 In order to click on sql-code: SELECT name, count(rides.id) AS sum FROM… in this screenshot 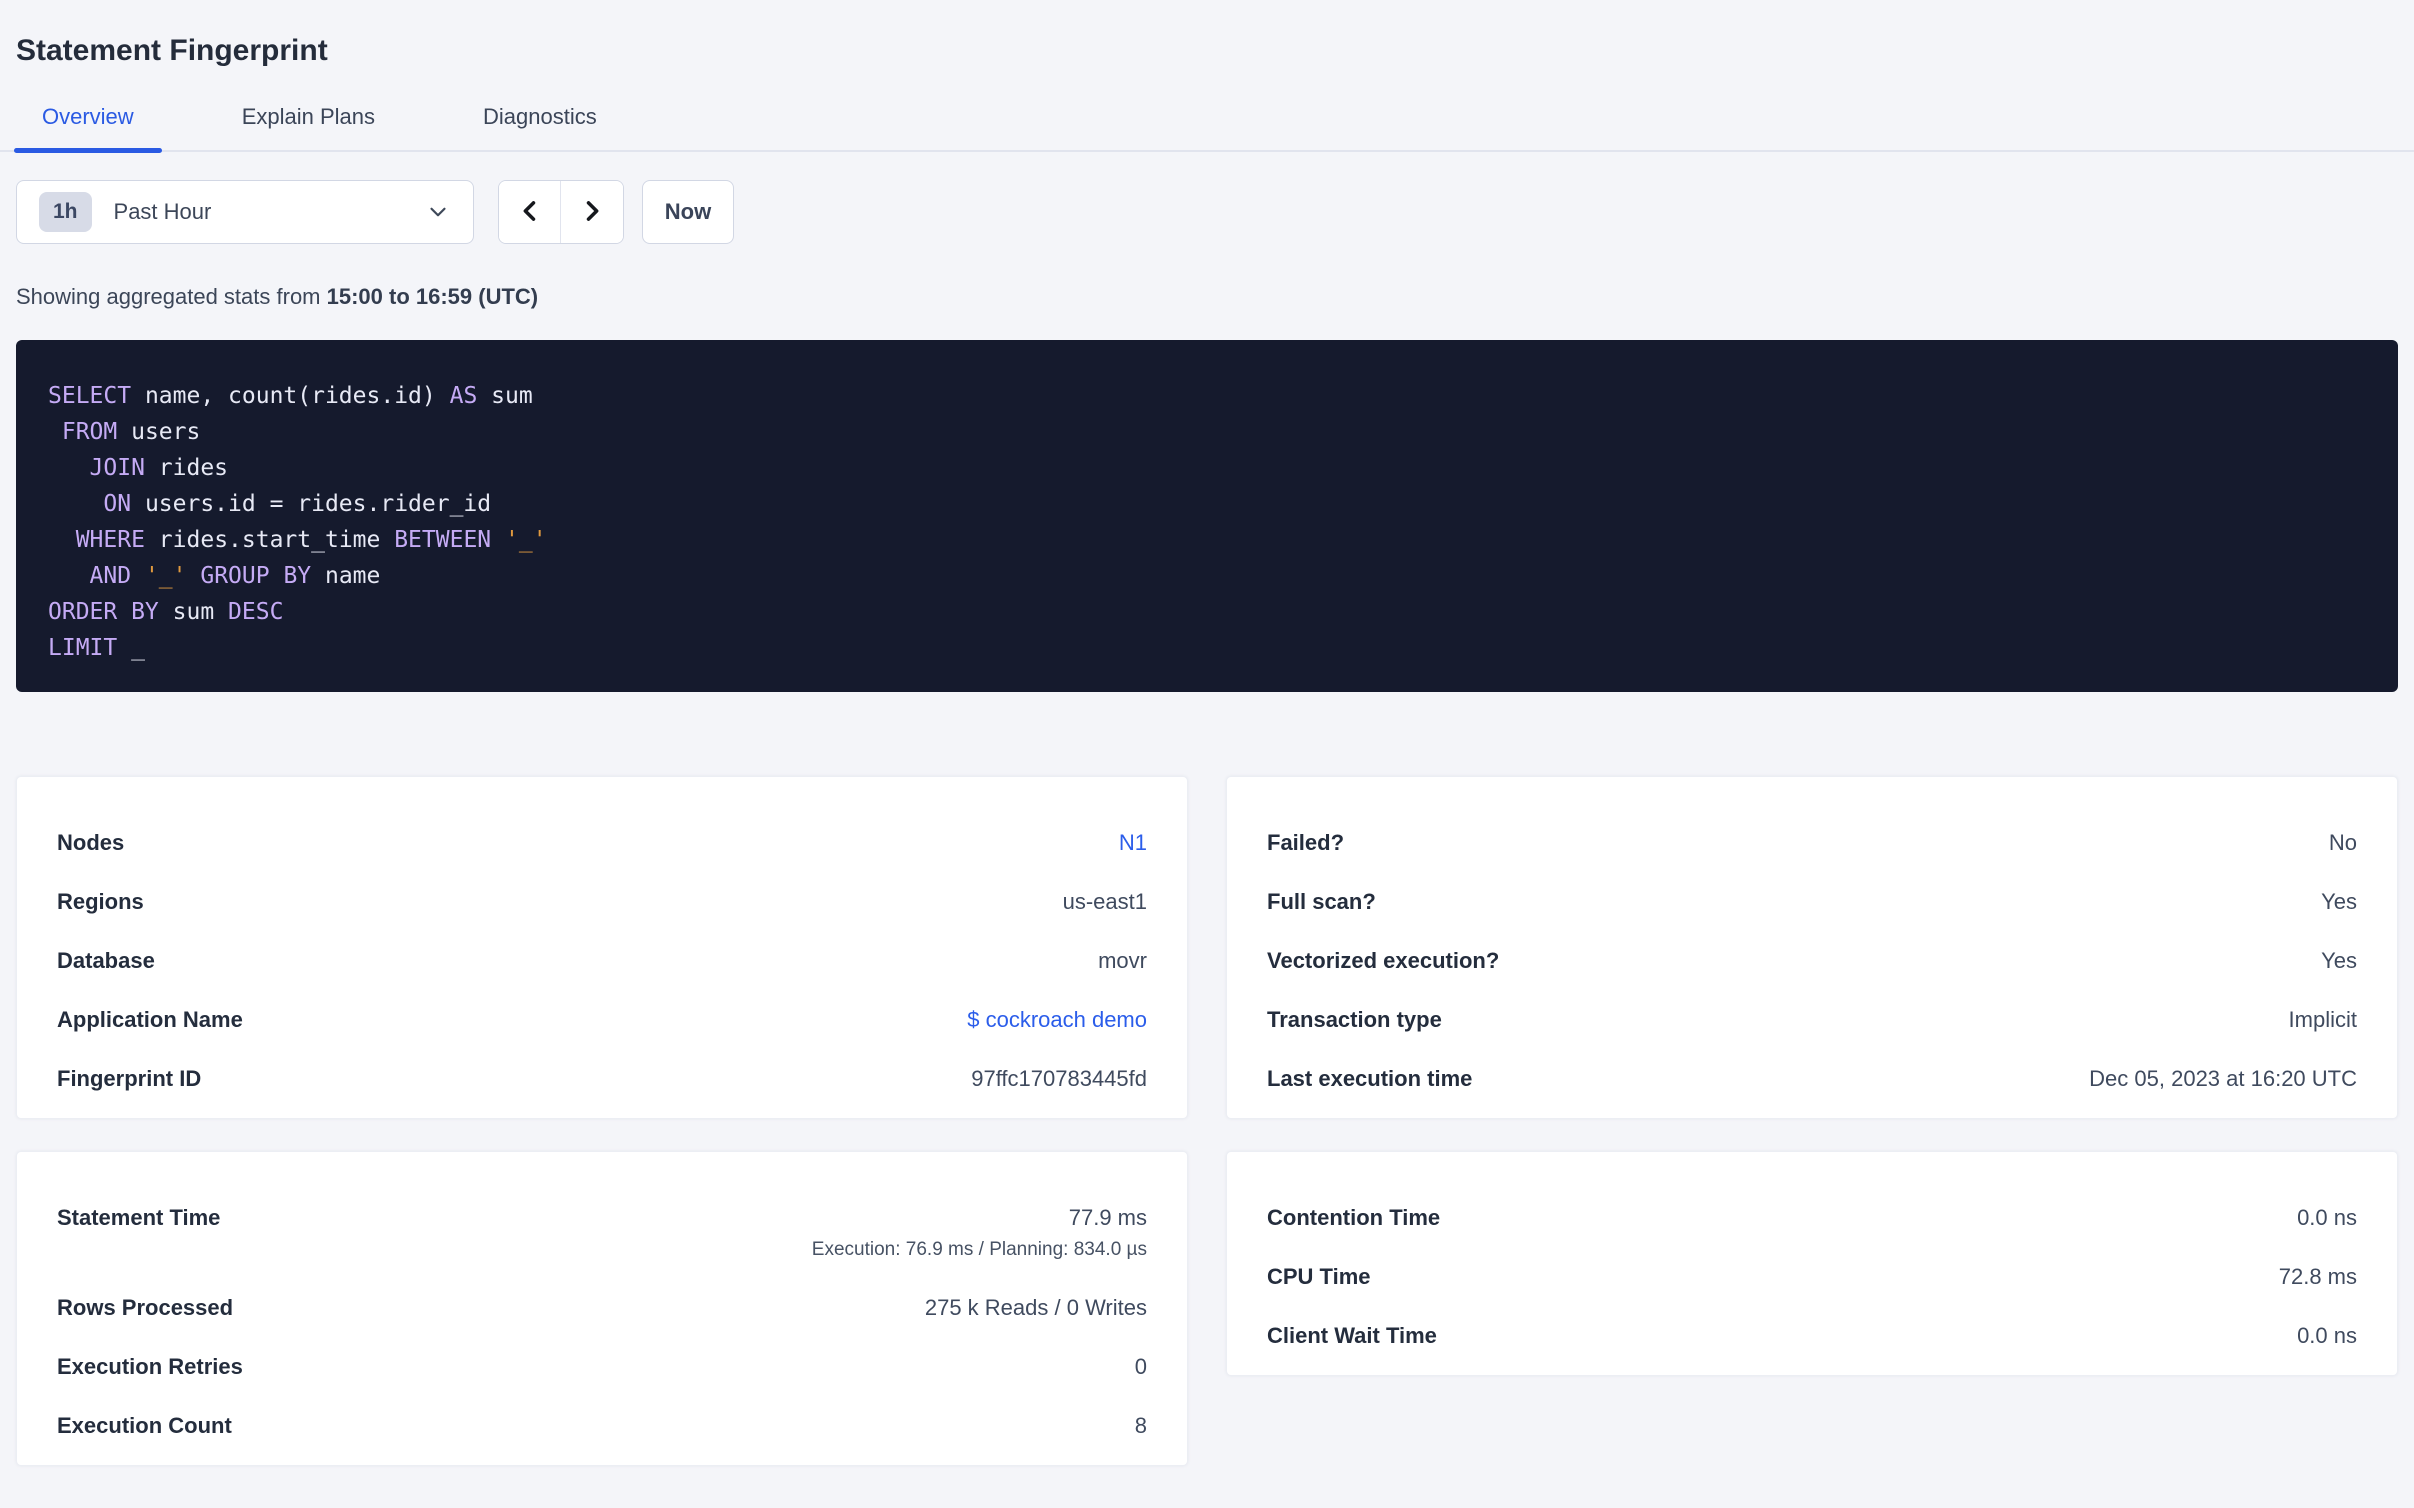, I will do `click(297, 522)`.